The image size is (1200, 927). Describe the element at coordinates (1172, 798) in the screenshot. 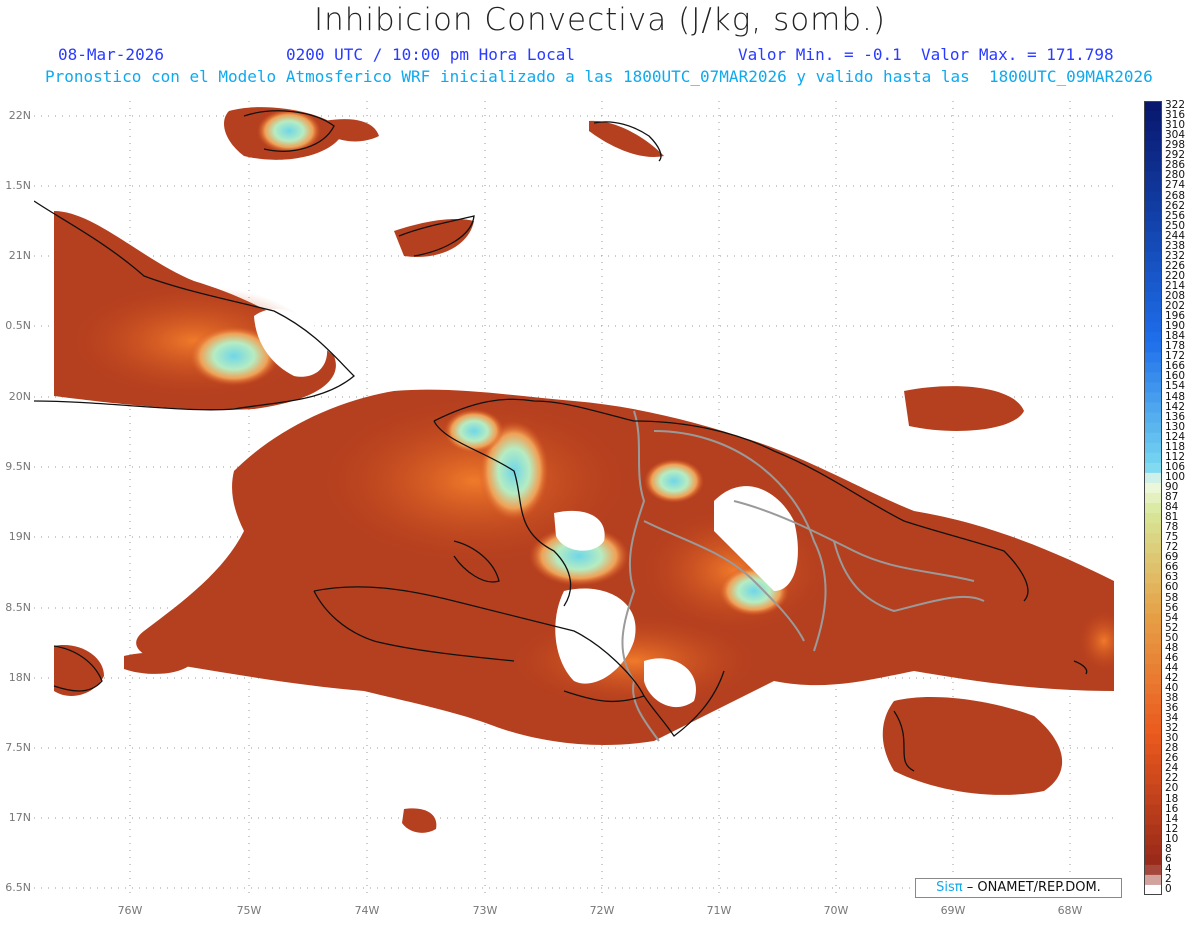

I see `legend-label: 18` at that location.